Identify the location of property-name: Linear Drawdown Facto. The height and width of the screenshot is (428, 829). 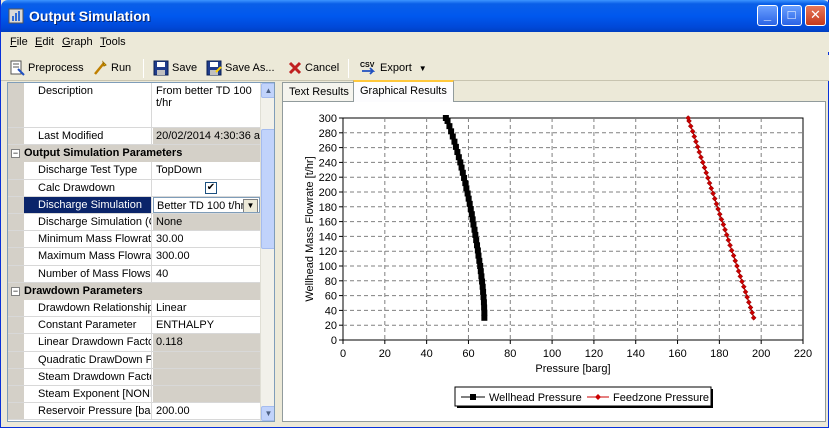
(88, 342).